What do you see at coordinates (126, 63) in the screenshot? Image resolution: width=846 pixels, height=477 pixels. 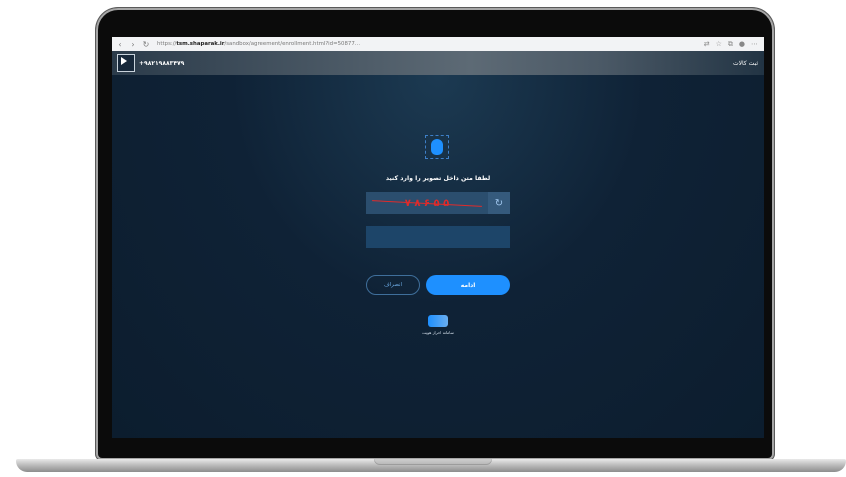 I see `logo-icon` at bounding box center [126, 63].